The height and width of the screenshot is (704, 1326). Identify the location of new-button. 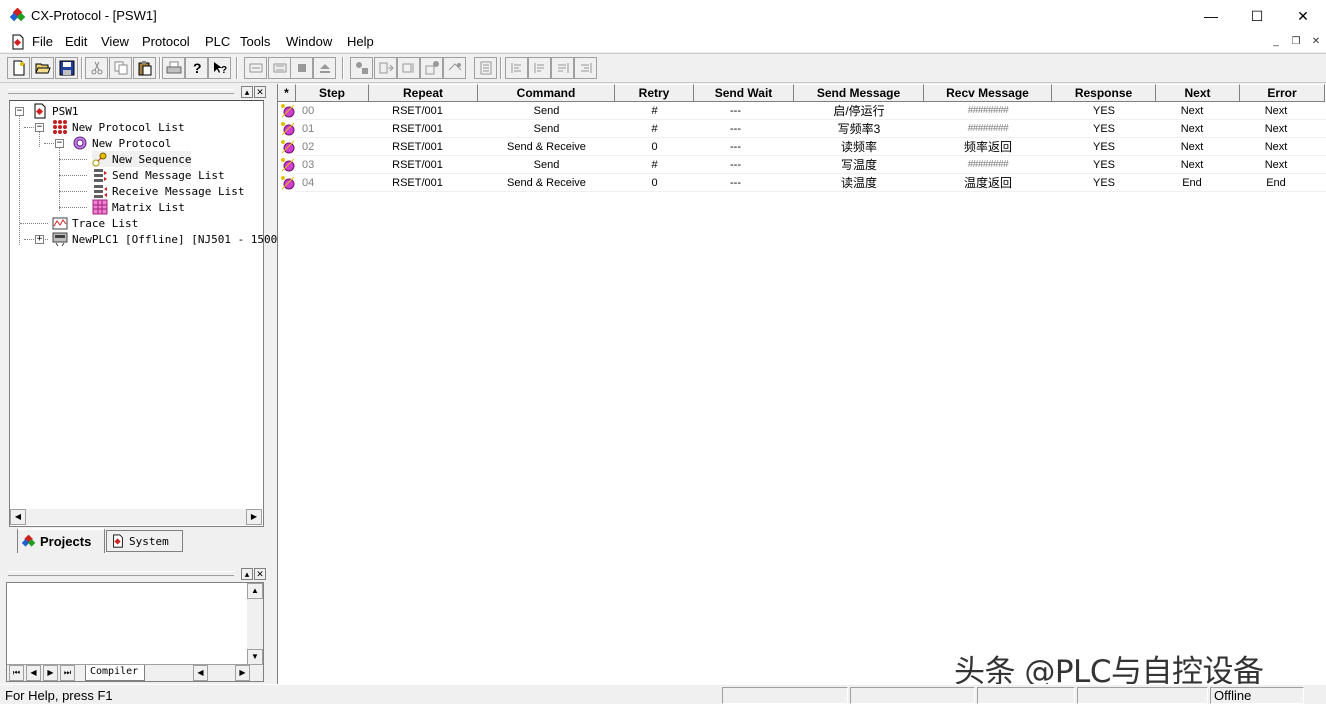
(18, 68).